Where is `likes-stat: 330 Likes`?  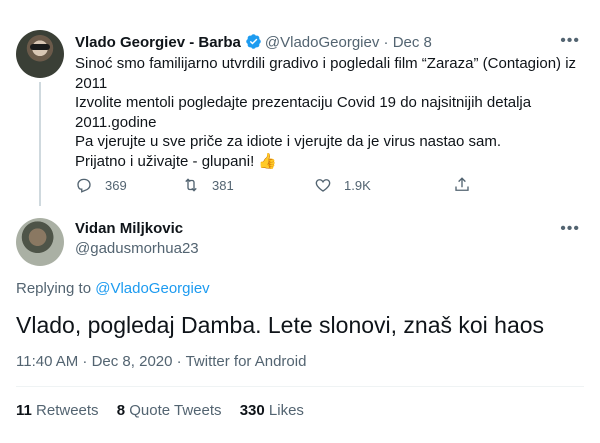
likes-stat: 330 Likes is located at coordinates (272, 410).